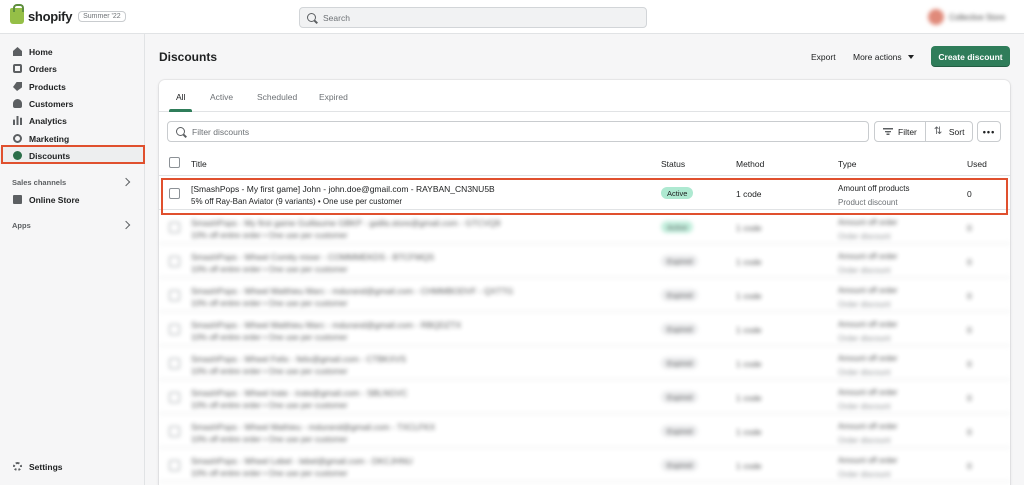 The image size is (1024, 485). What do you see at coordinates (17, 199) in the screenshot?
I see `store-icon` at bounding box center [17, 199].